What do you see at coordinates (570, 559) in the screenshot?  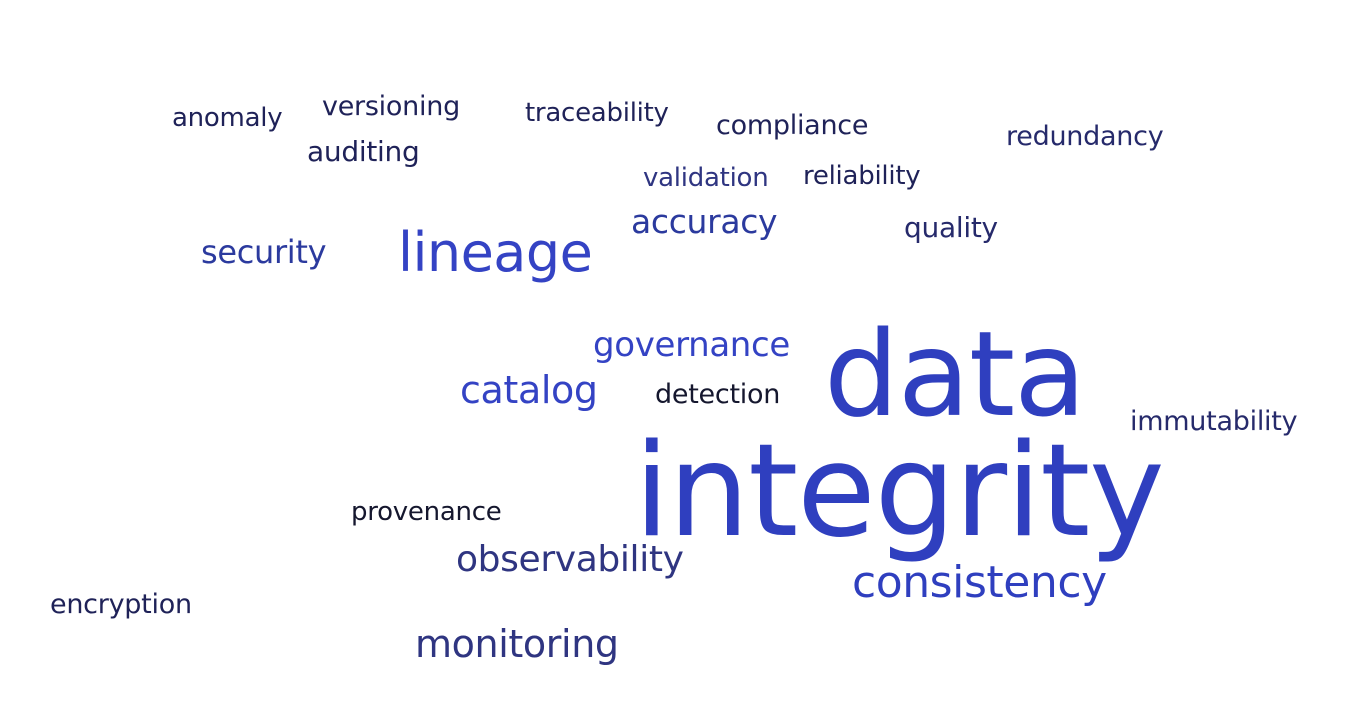 I see `cloud-word-observability: observability` at bounding box center [570, 559].